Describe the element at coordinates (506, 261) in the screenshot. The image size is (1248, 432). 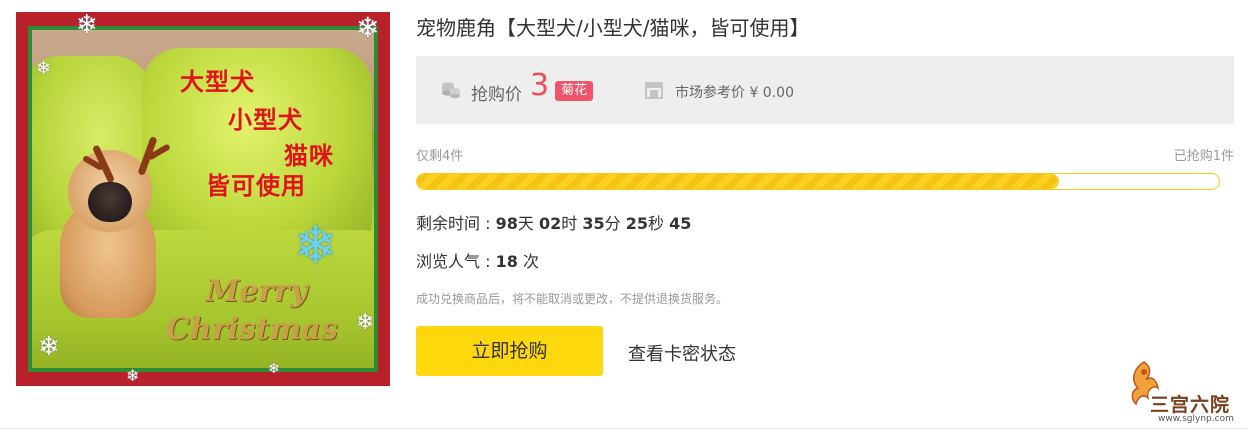
I see `view-count-value: 18` at that location.